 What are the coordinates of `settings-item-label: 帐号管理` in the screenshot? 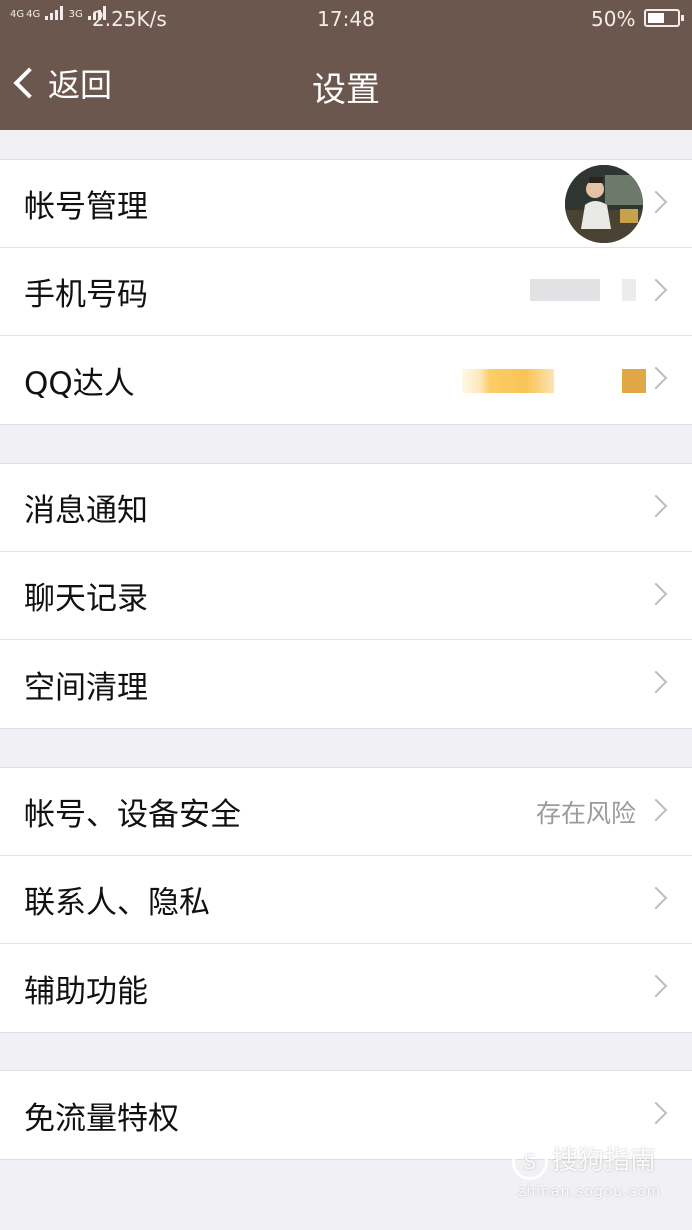 It's located at (86, 207).